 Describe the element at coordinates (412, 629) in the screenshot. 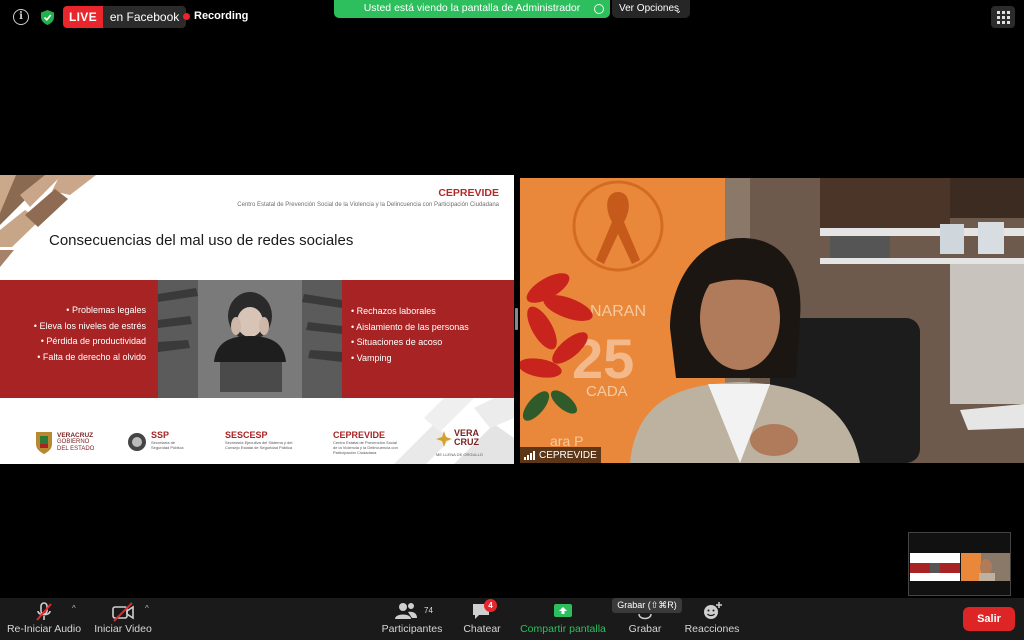

I see `participants-label: Participantes` at that location.